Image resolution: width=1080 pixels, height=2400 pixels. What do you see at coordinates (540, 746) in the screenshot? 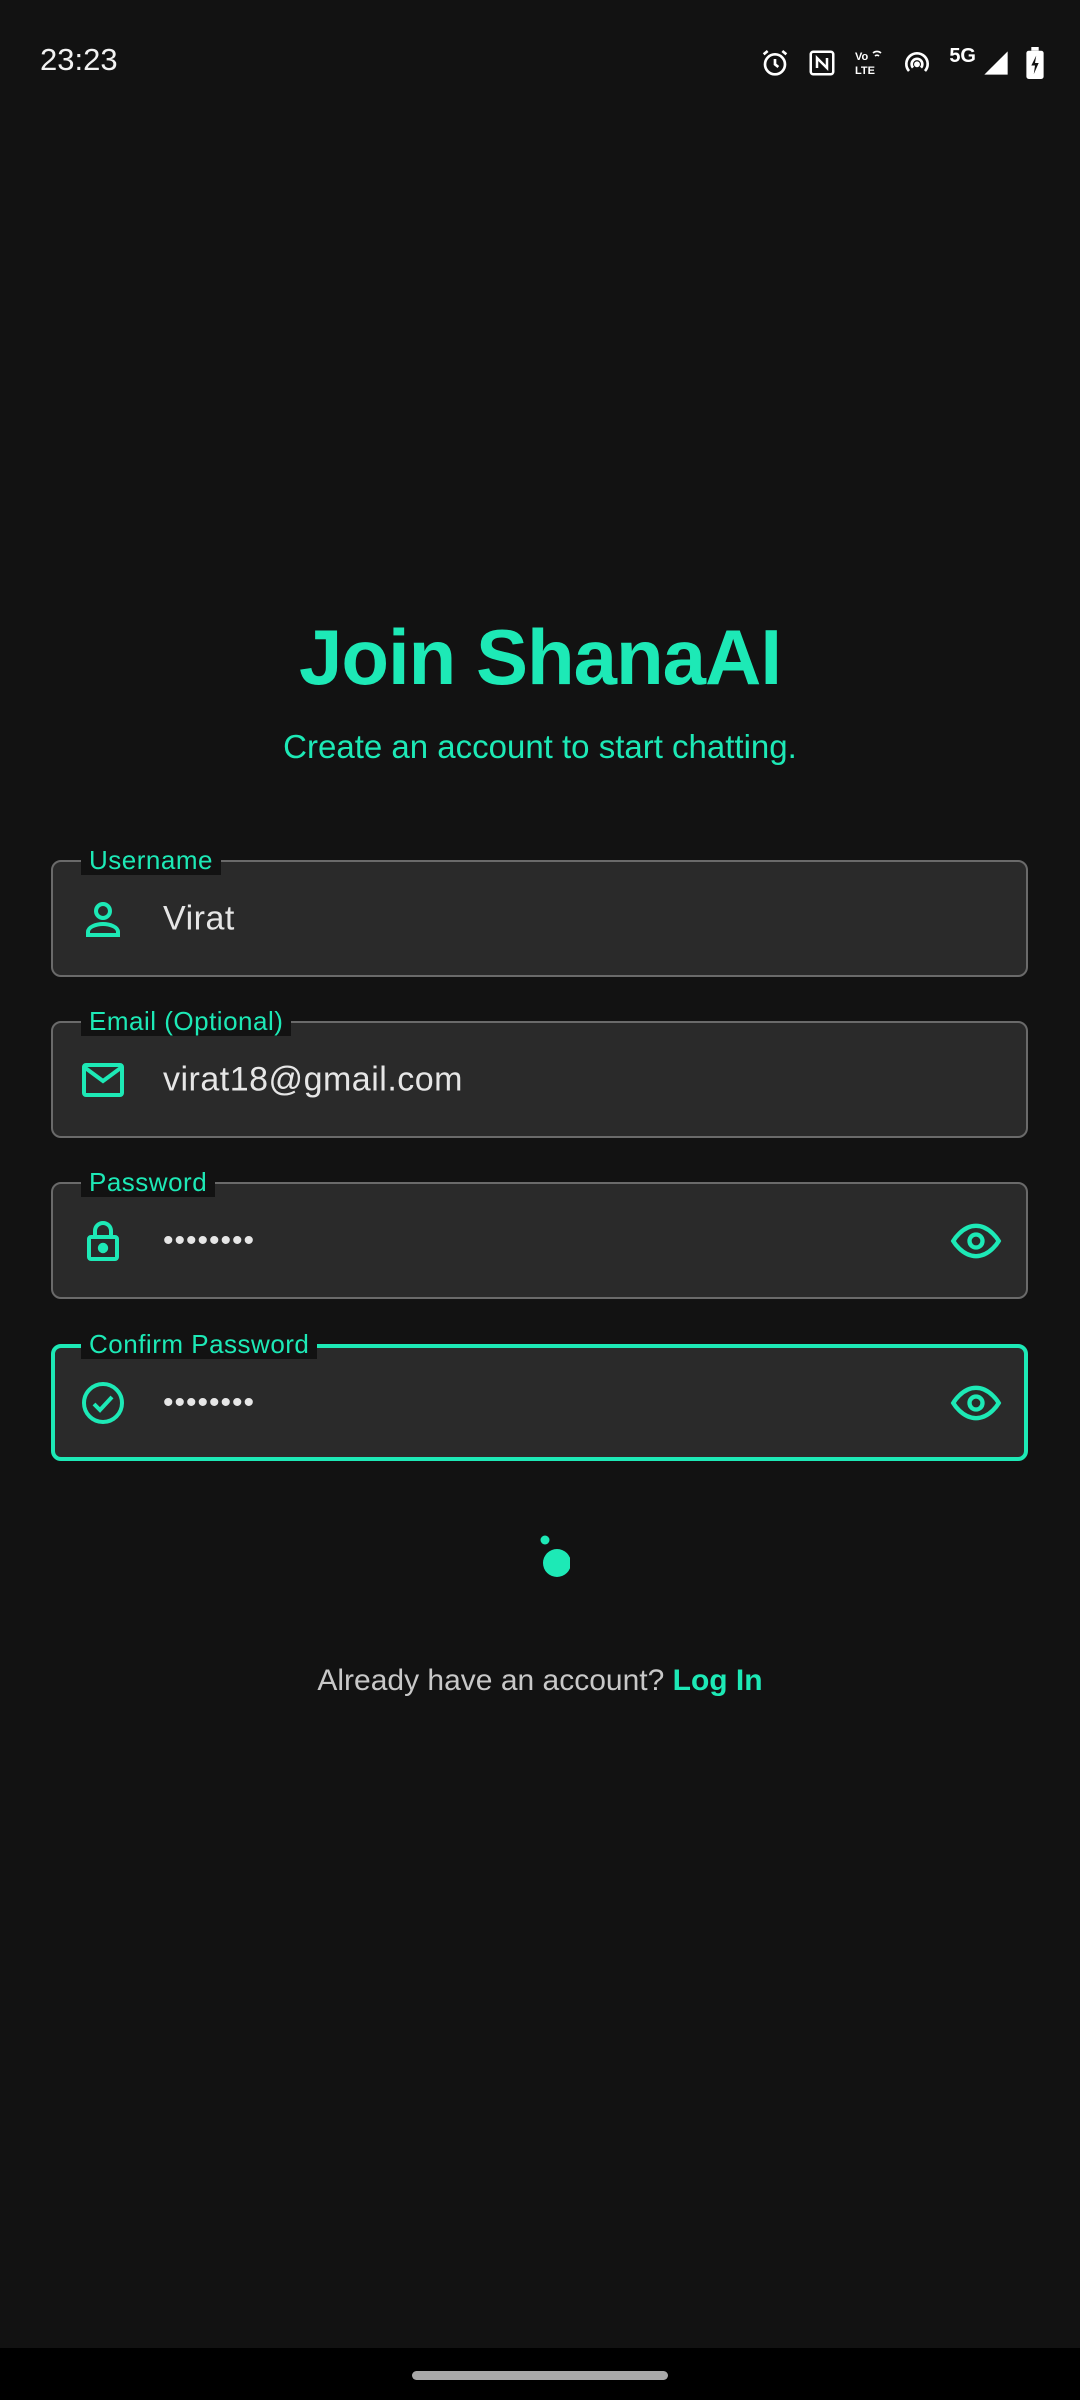
I see `page-subtitle: Create an account to start chatting.` at bounding box center [540, 746].